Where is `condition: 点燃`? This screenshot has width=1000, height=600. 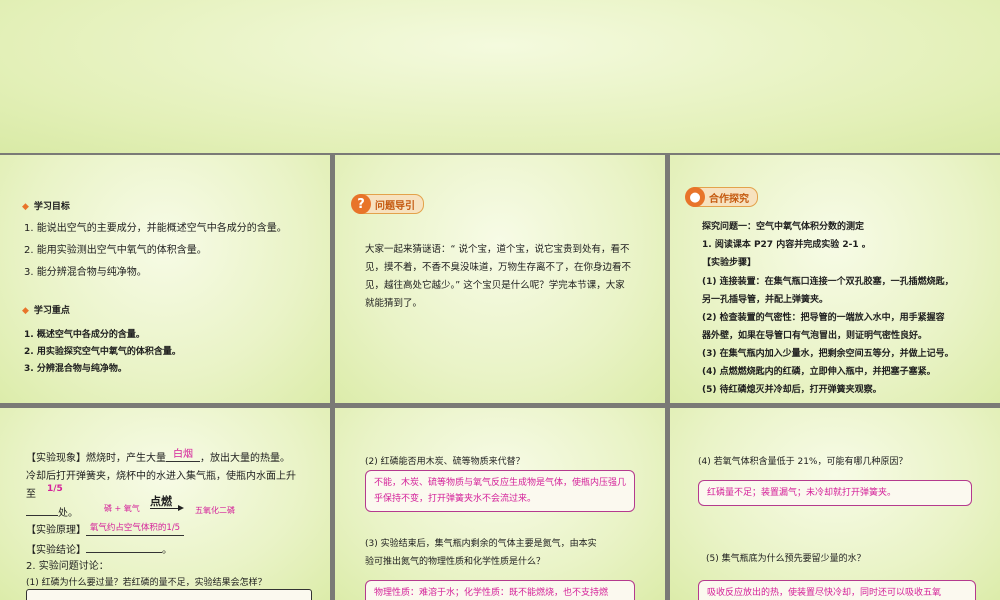 condition: 点燃 is located at coordinates (161, 501).